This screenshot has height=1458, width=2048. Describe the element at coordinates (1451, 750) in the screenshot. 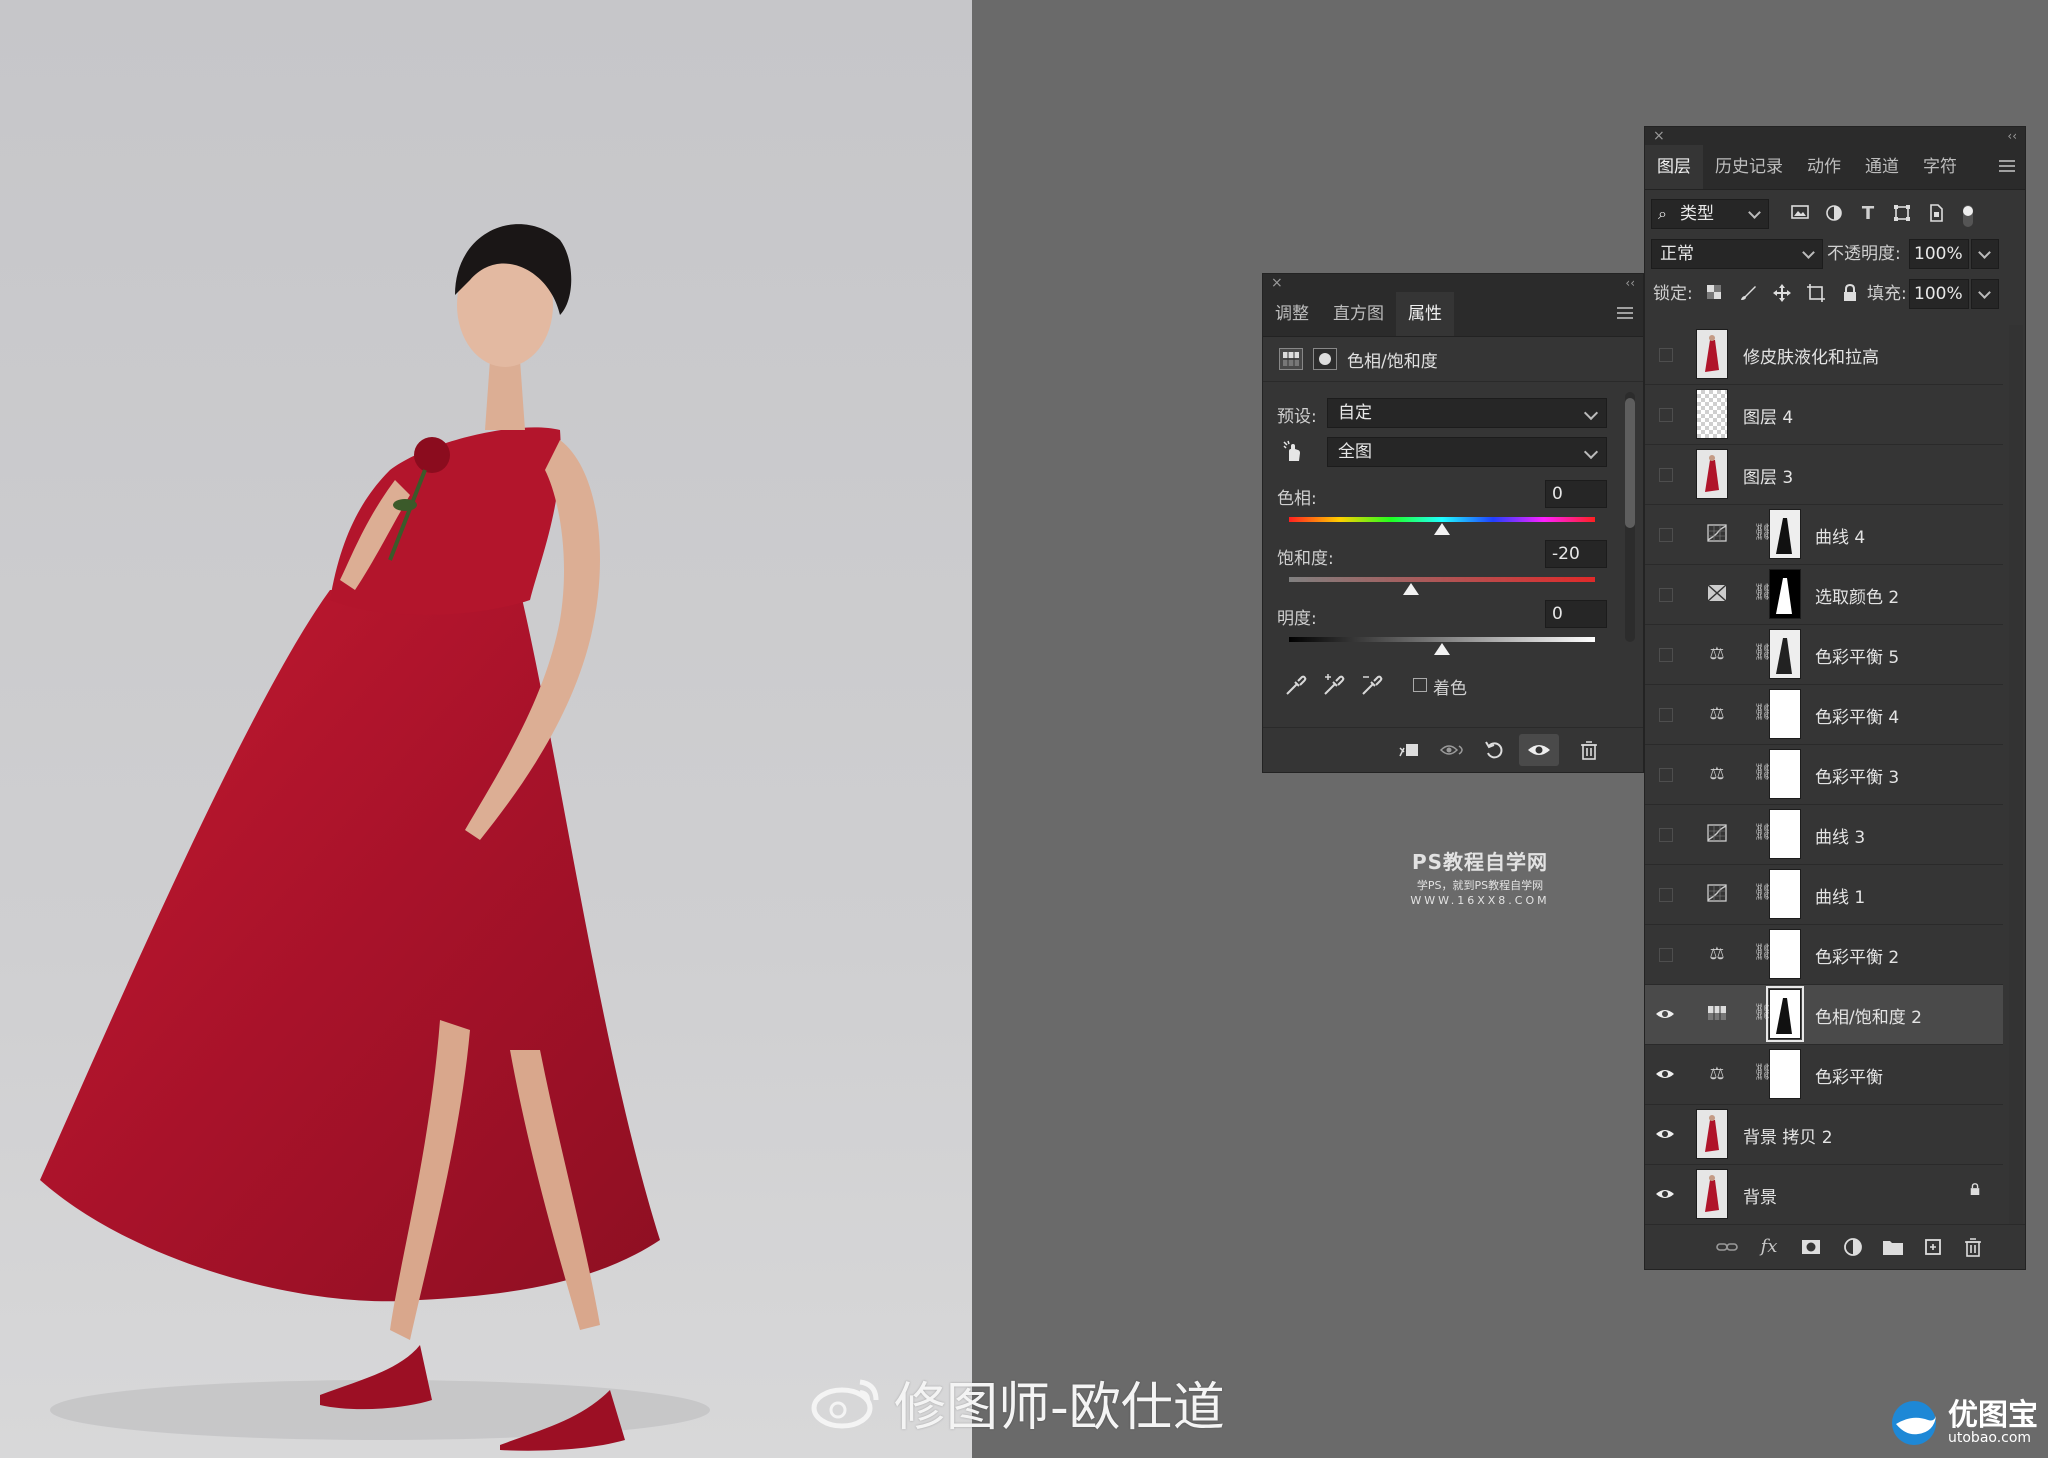

I see `view-previous-icon` at that location.